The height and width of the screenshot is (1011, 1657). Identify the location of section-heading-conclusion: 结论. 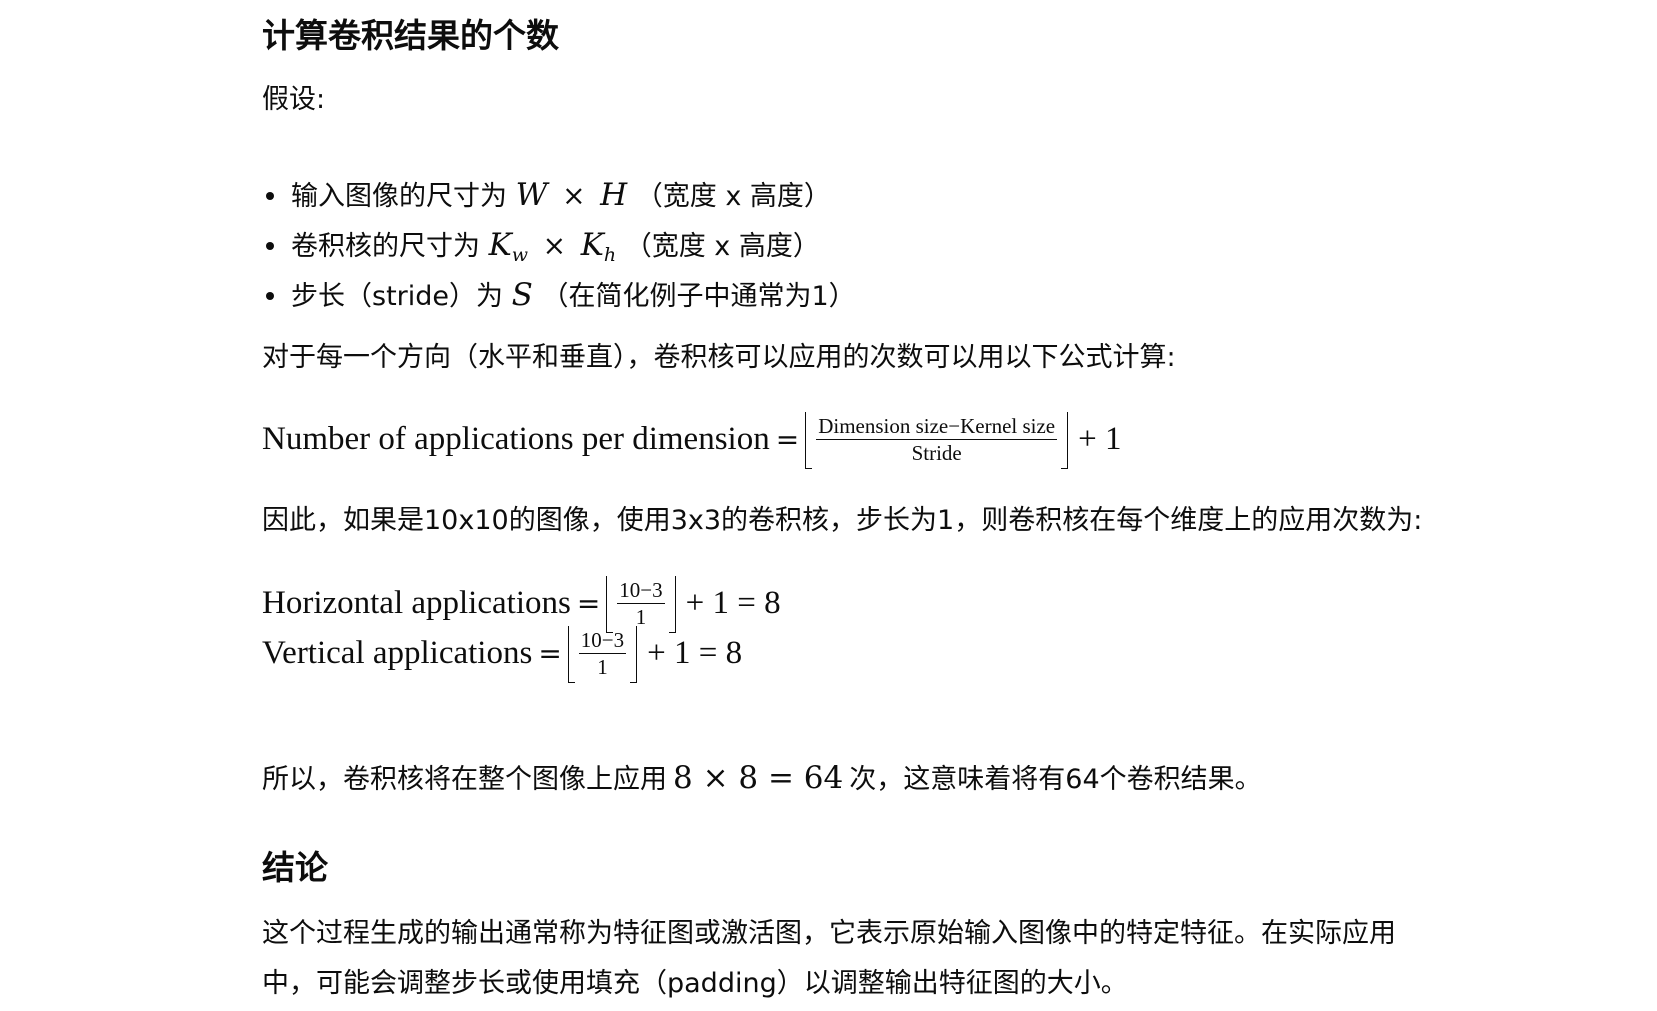
(295, 867).